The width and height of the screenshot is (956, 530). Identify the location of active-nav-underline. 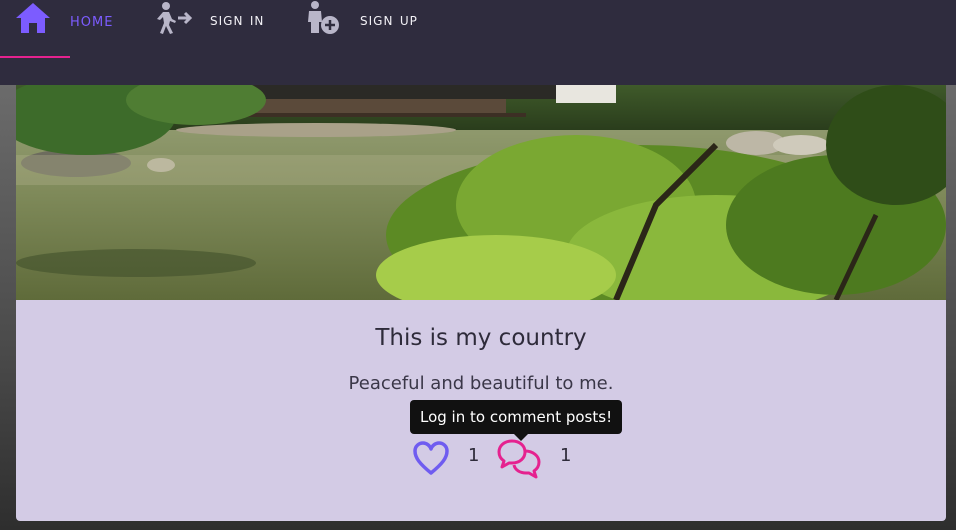
(35, 57).